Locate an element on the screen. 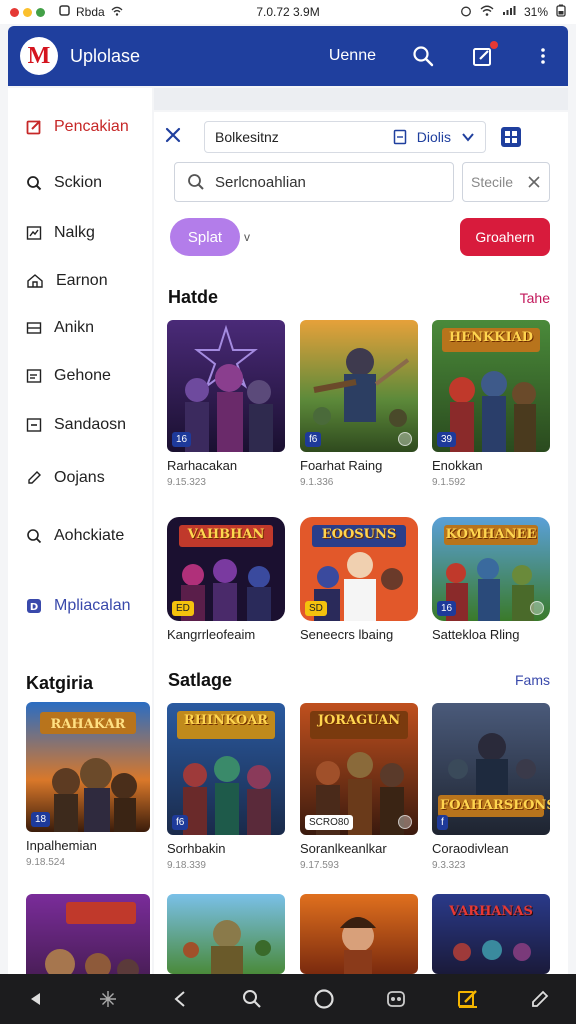 This screenshot has height=1024, width=576. game-badge: ED is located at coordinates (183, 608).